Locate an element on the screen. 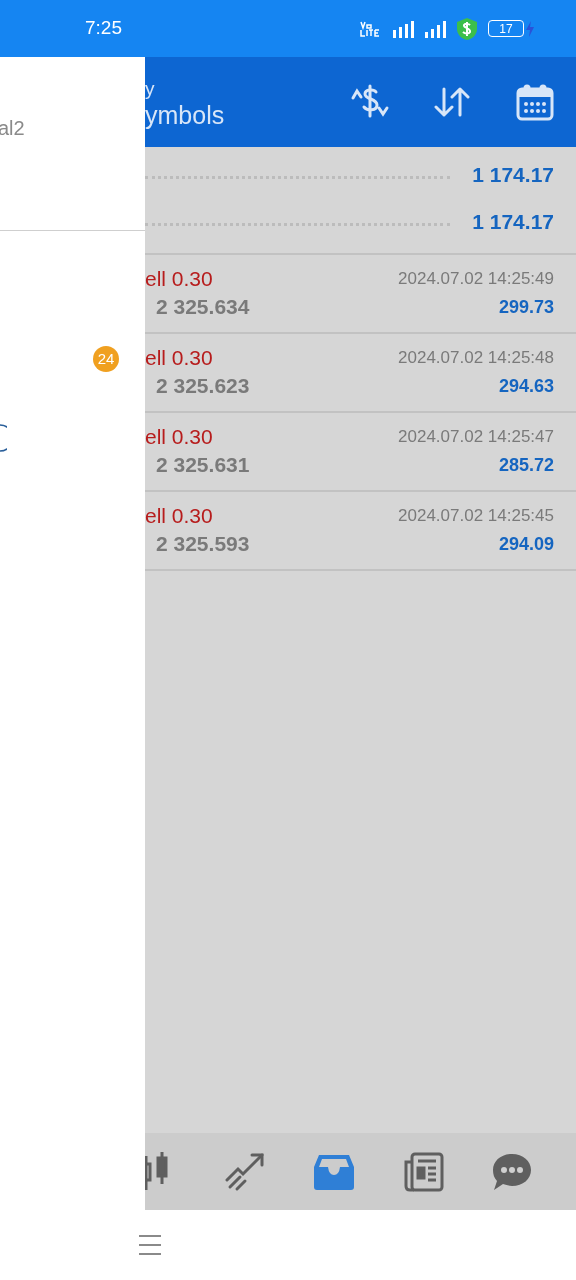 This screenshot has height=1280, width=576. toolbar-title: y is located at coordinates (150, 89).